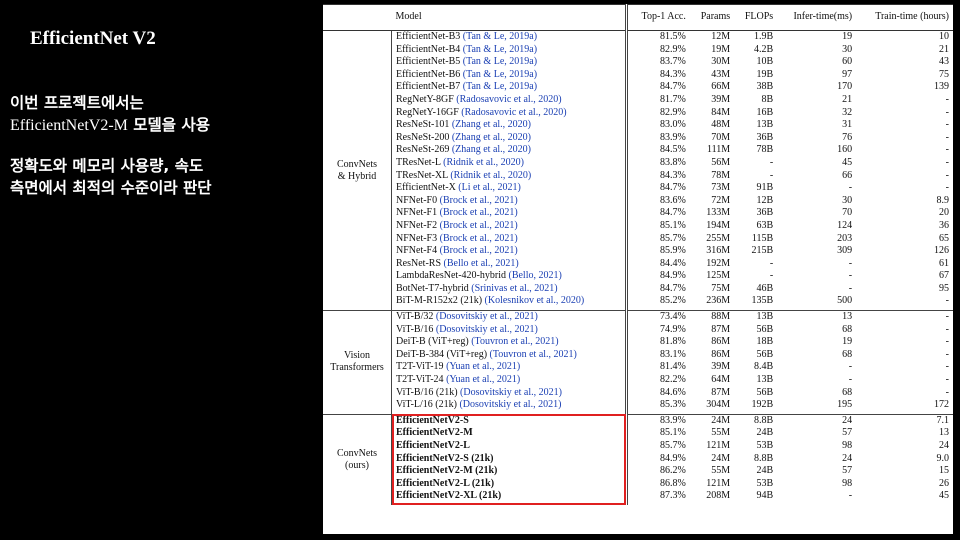 This screenshot has height=540, width=960. I want to click on citation: (Li et al., 2021), so click(489, 188).